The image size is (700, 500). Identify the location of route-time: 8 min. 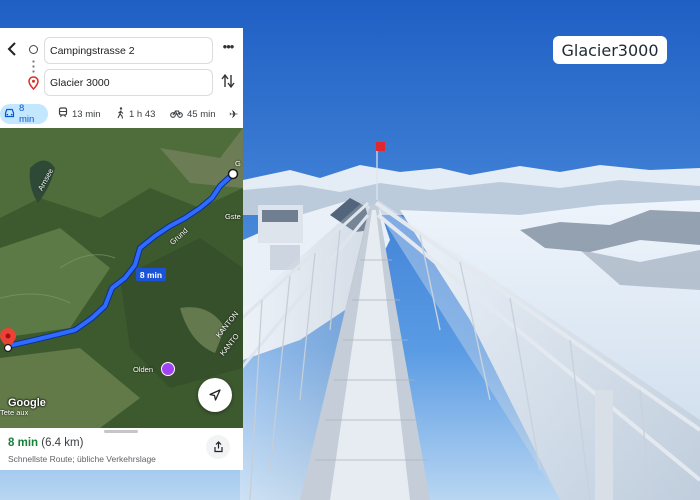
(23, 443).